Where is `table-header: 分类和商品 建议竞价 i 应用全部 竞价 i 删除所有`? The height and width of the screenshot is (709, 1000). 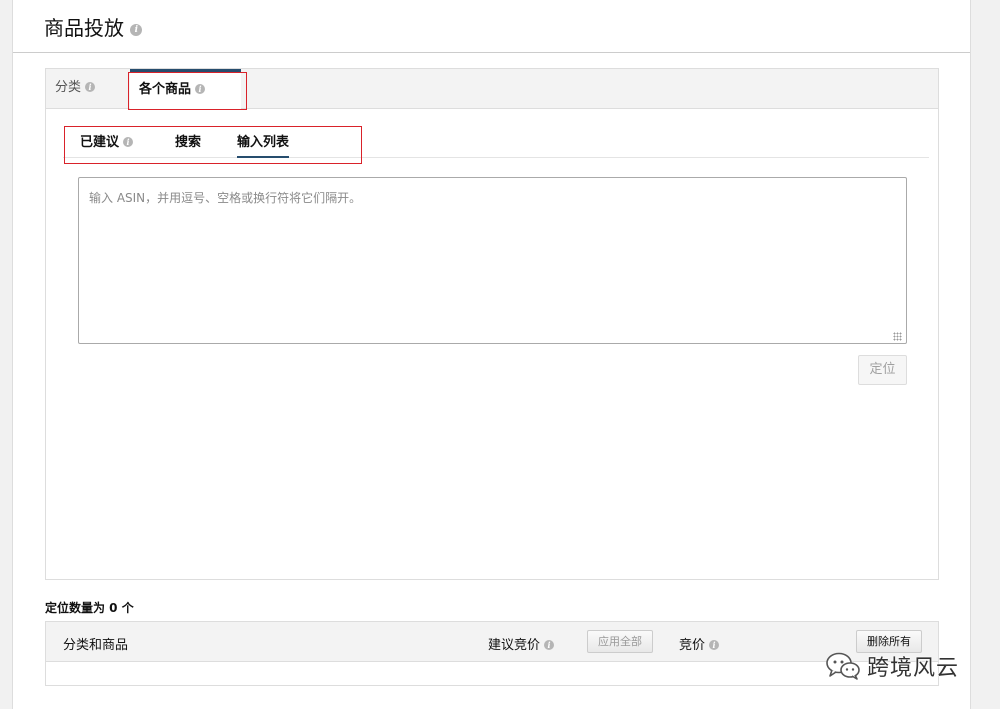 table-header: 分类和商品 建议竞价 i 应用全部 竞价 i 删除所有 is located at coordinates (492, 642).